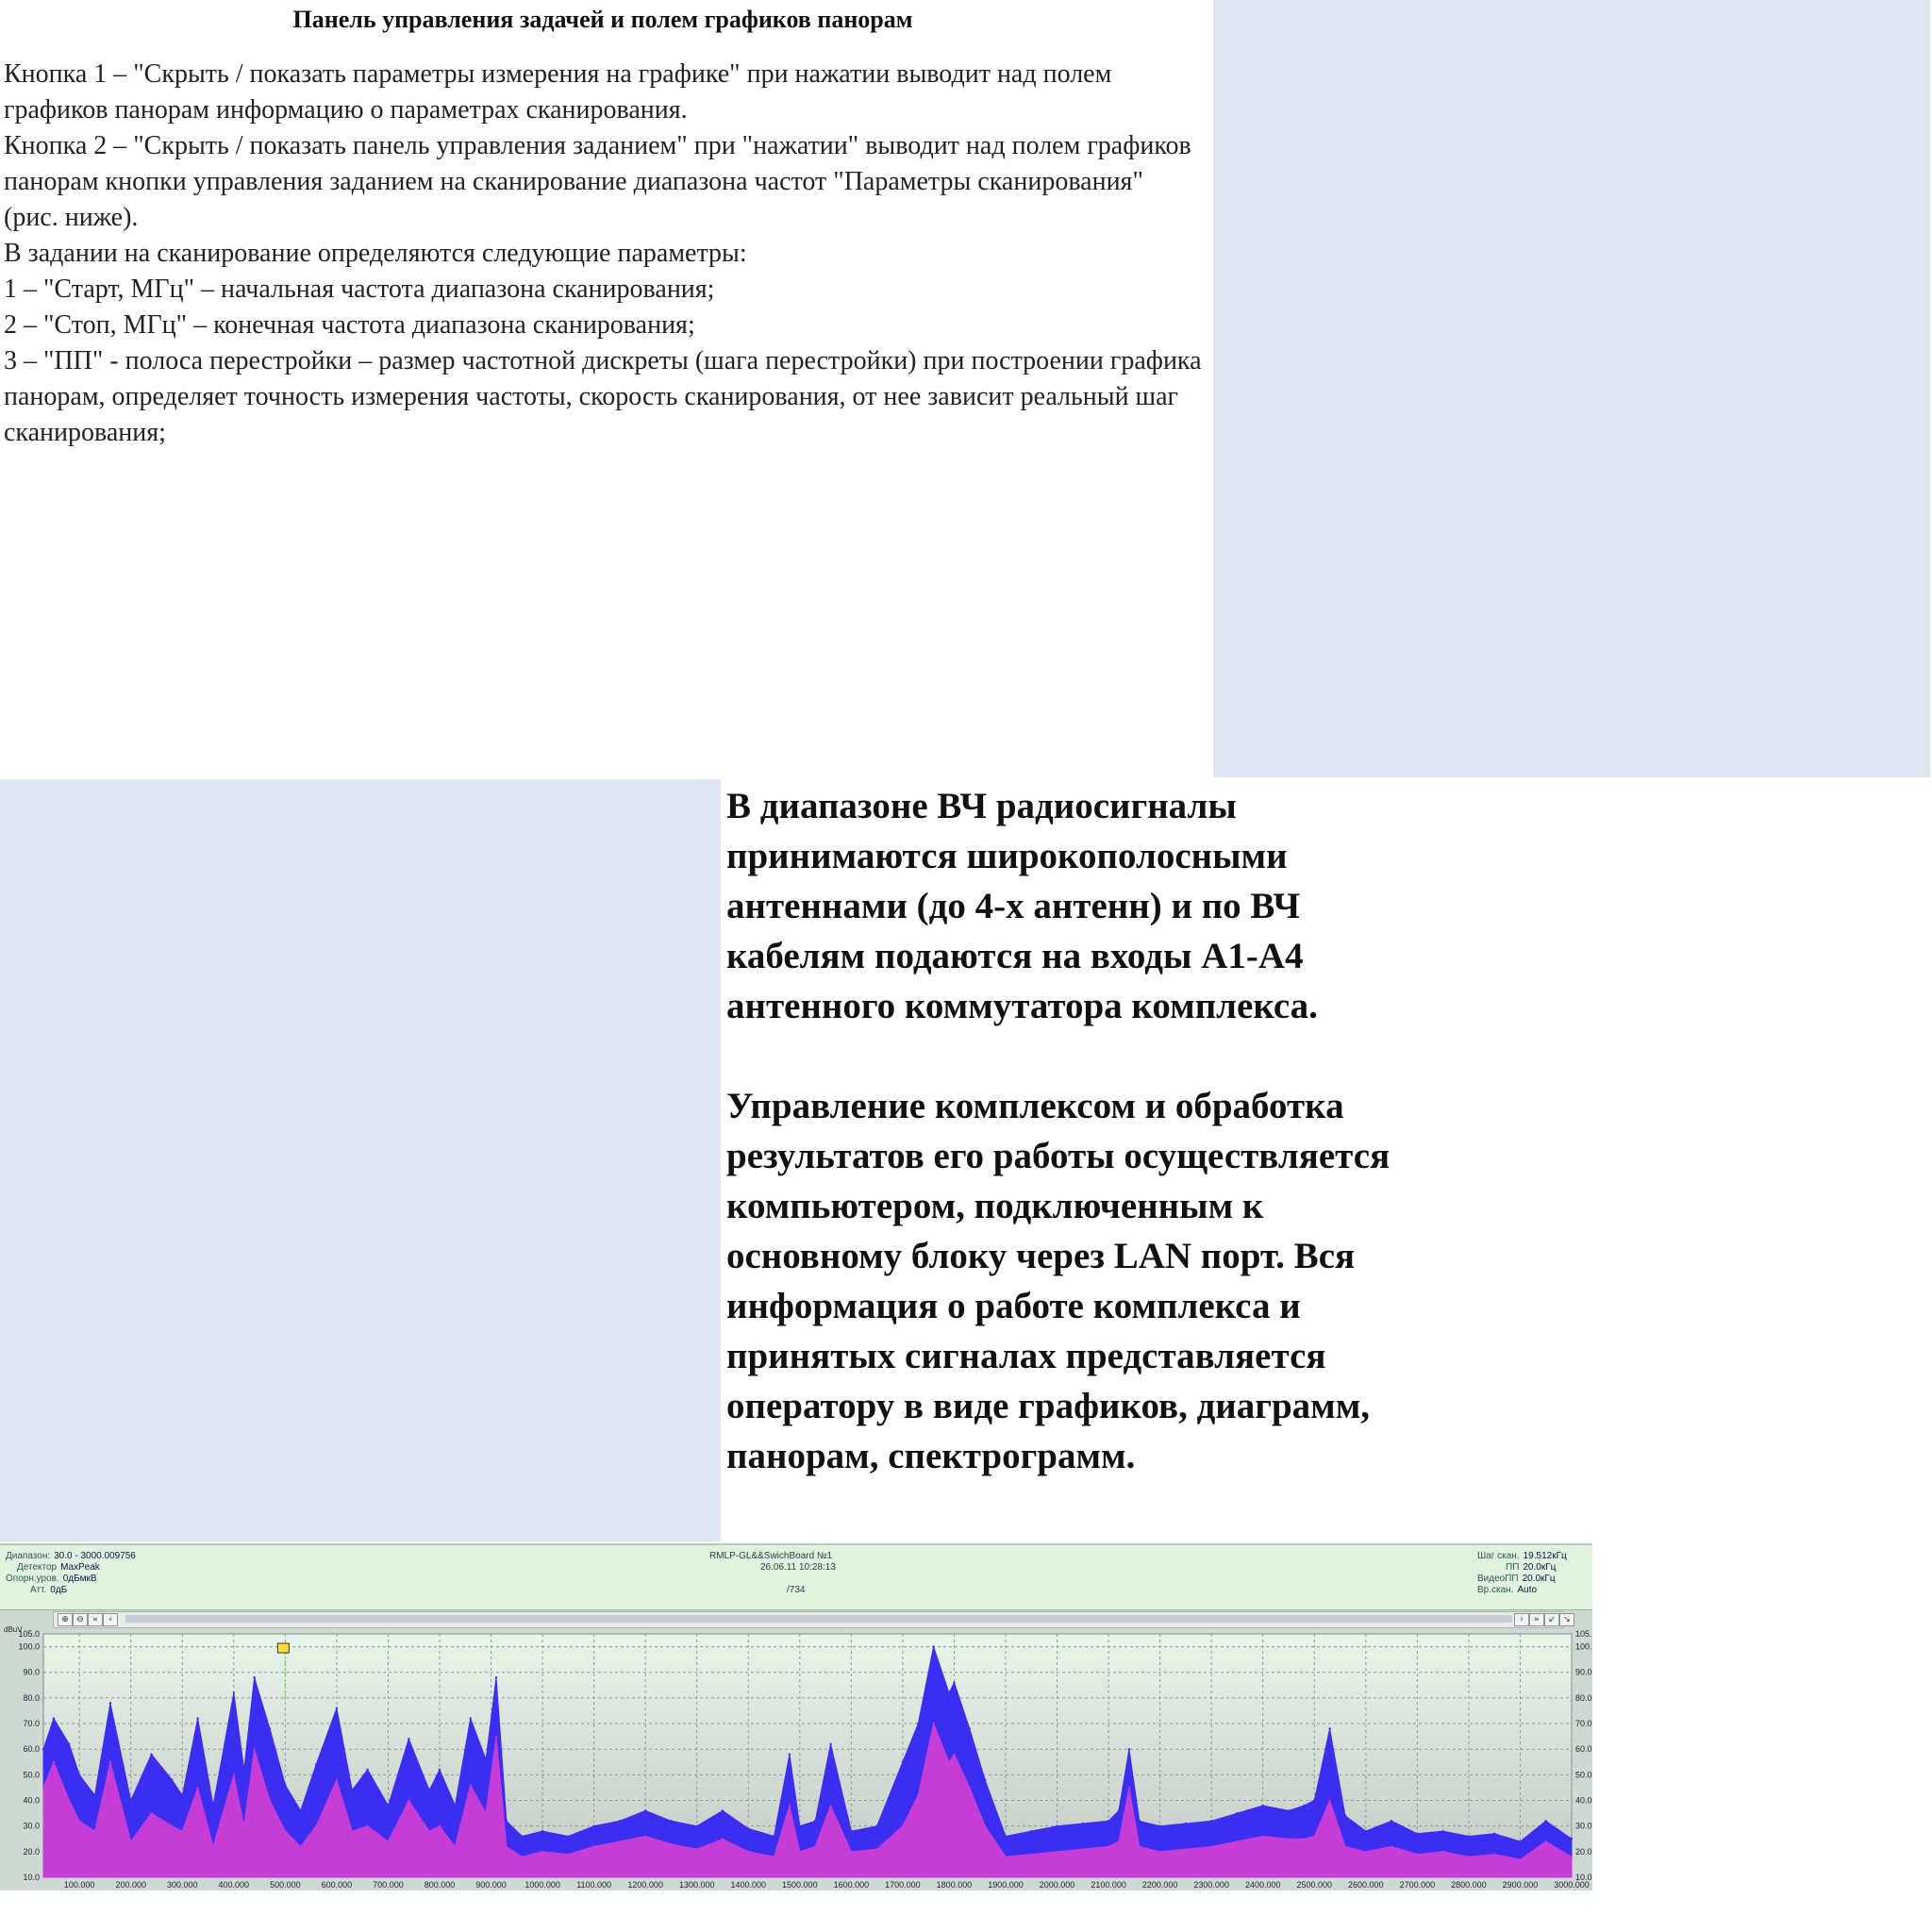  What do you see at coordinates (771, 1556) in the screenshot?
I see `info-device: RMLP-GL&&SwichBoard №1` at bounding box center [771, 1556].